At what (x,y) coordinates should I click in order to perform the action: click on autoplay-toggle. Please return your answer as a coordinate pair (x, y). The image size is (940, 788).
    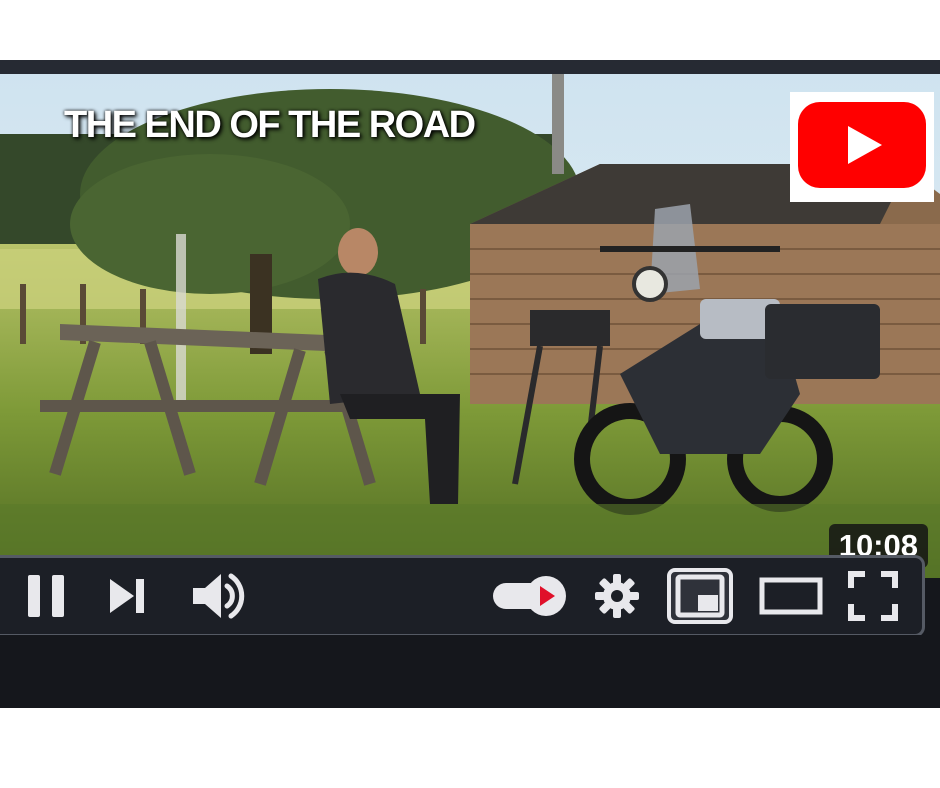
    Looking at the image, I should click on (530, 596).